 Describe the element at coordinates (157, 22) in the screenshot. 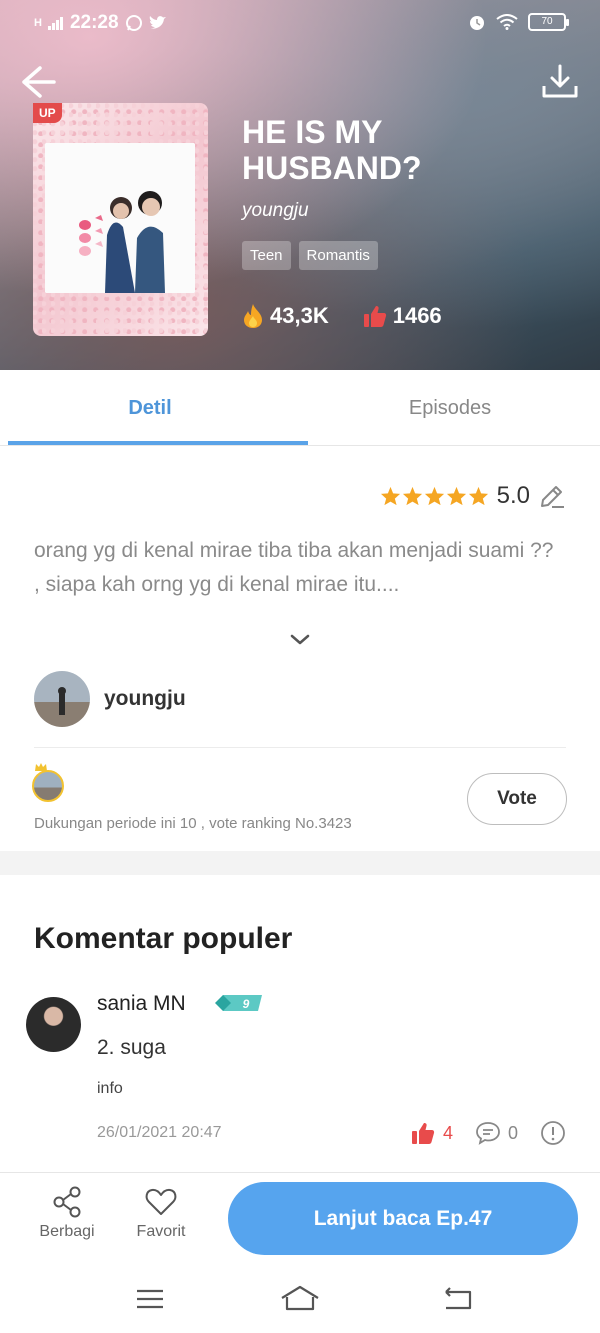

I see `twitter-icon` at that location.